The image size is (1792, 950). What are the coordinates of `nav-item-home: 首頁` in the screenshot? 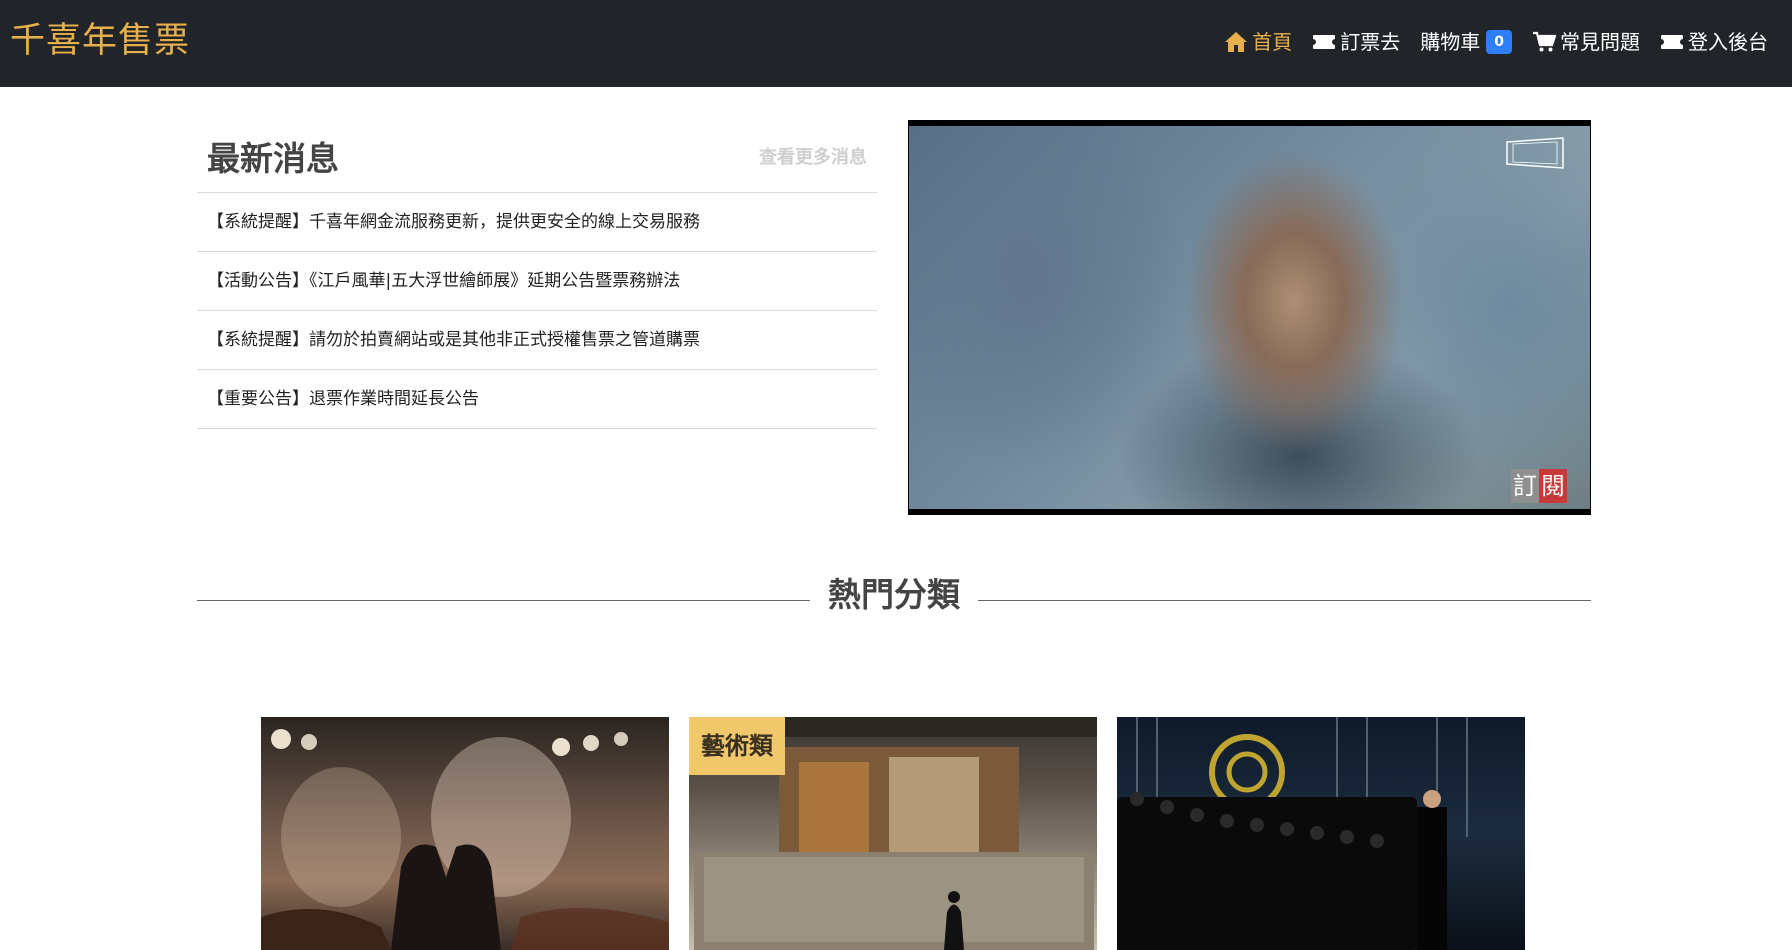 It's located at (1258, 42).